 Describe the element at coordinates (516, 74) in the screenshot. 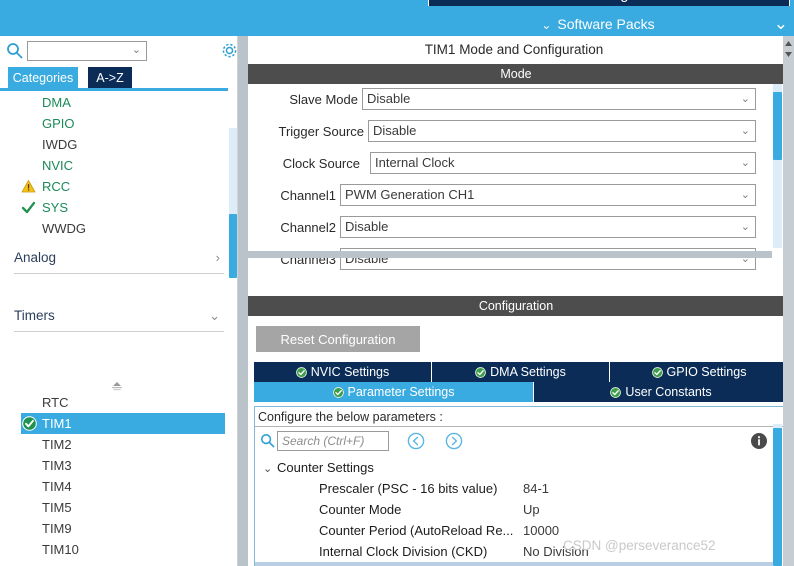

I see `mode-section-header: Mode` at that location.